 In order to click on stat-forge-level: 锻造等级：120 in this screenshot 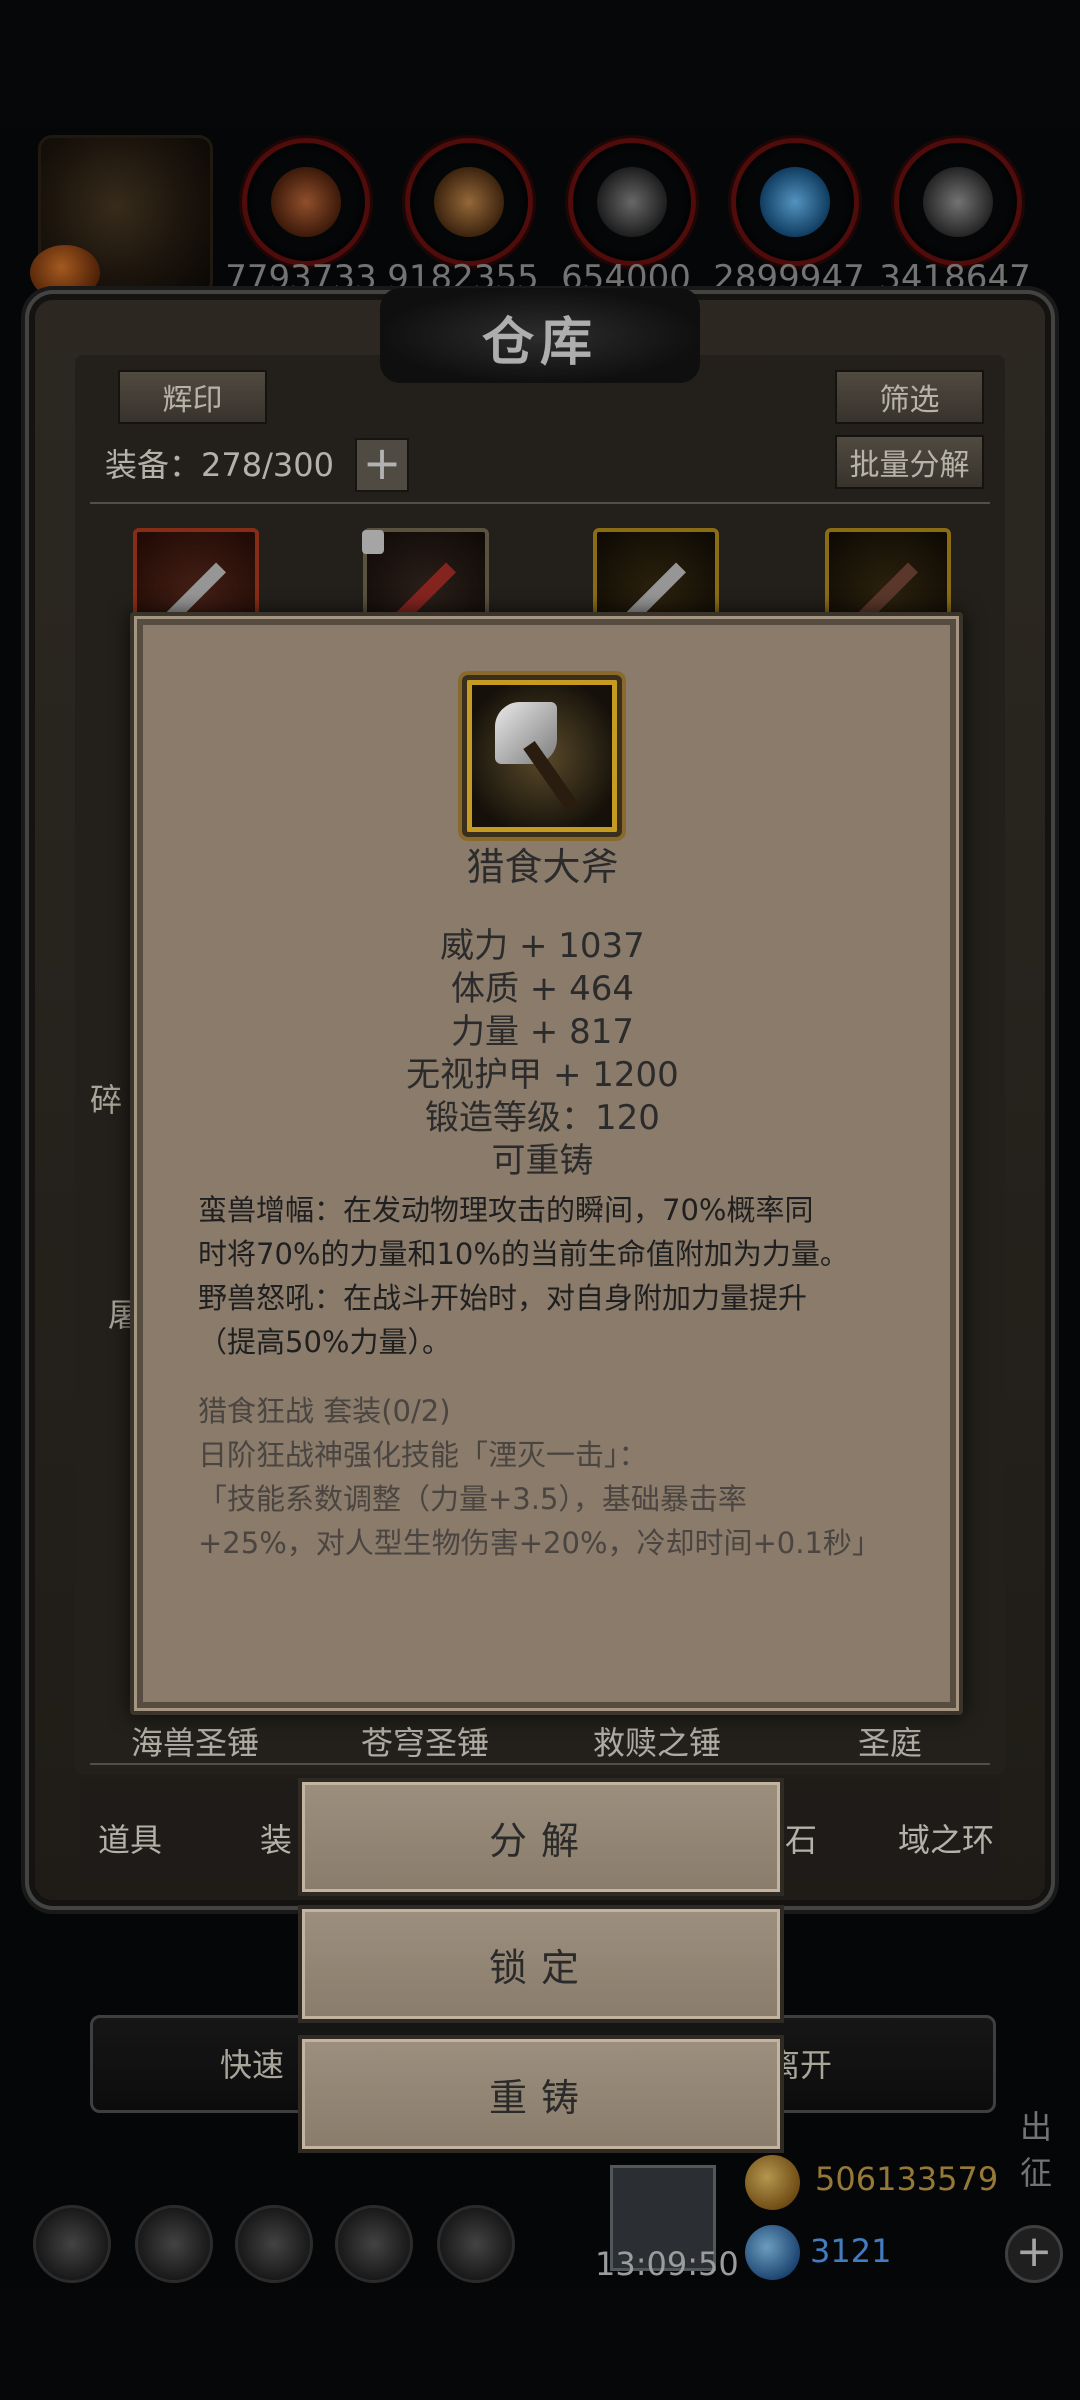, I will do `click(542, 1118)`.